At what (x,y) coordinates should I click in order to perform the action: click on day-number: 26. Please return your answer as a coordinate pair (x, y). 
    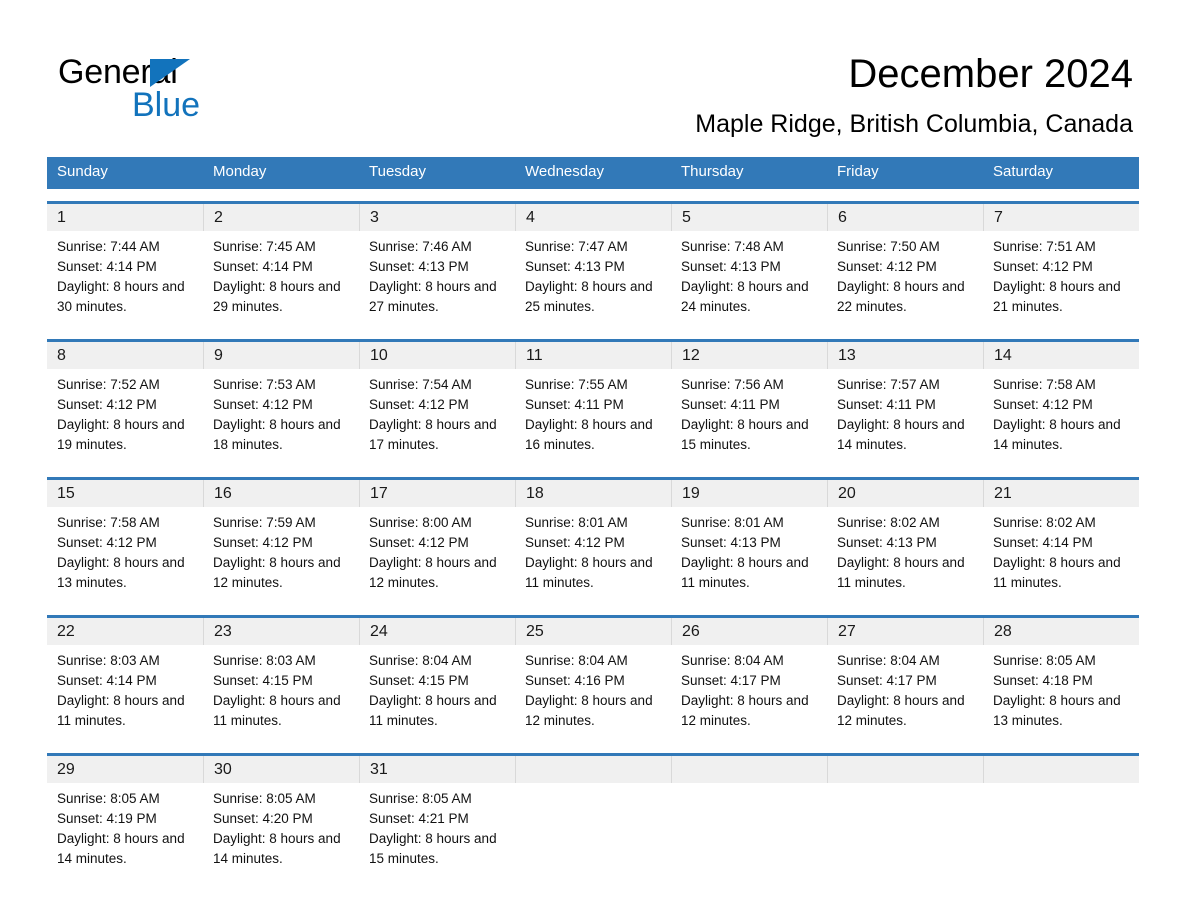
    Looking at the image, I should click on (749, 631).